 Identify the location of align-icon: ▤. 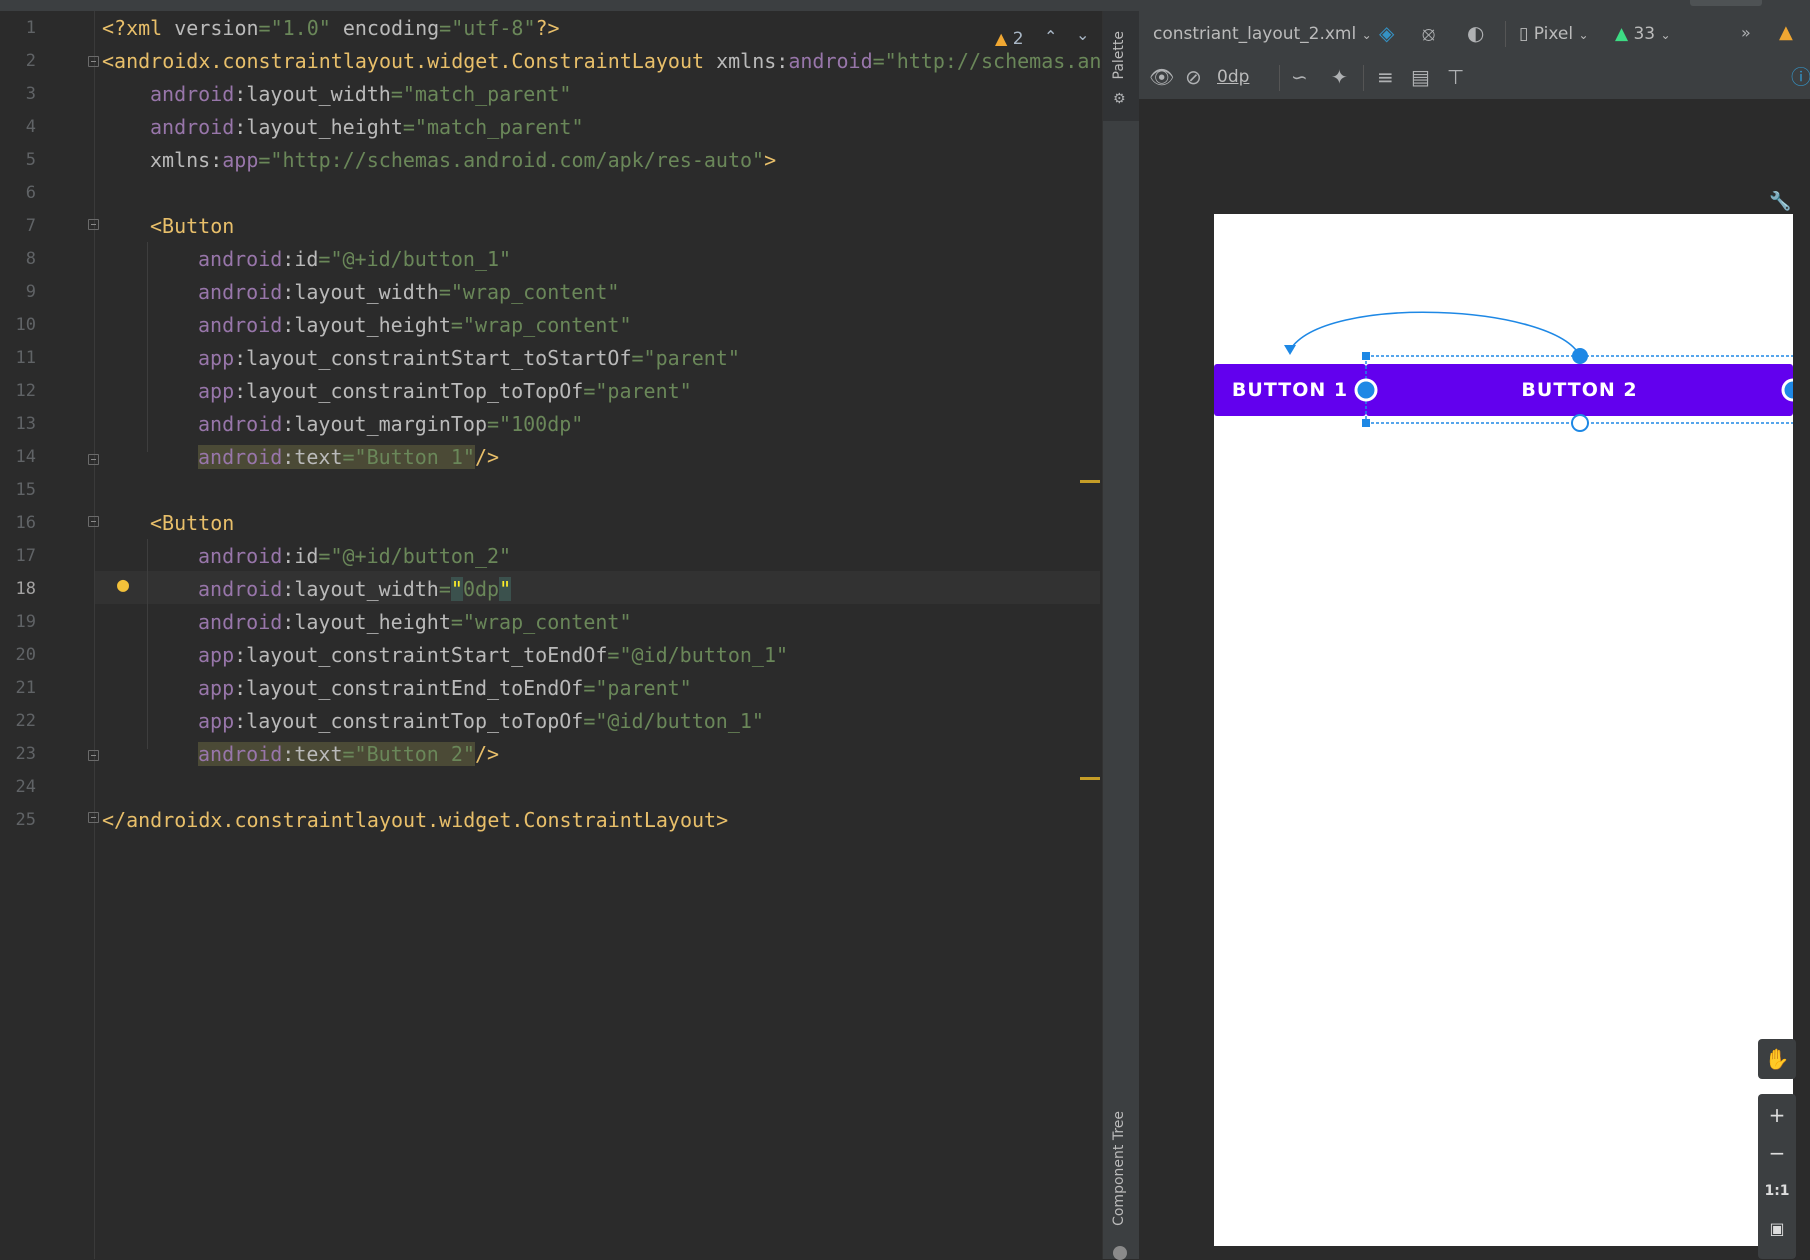
(1420, 77).